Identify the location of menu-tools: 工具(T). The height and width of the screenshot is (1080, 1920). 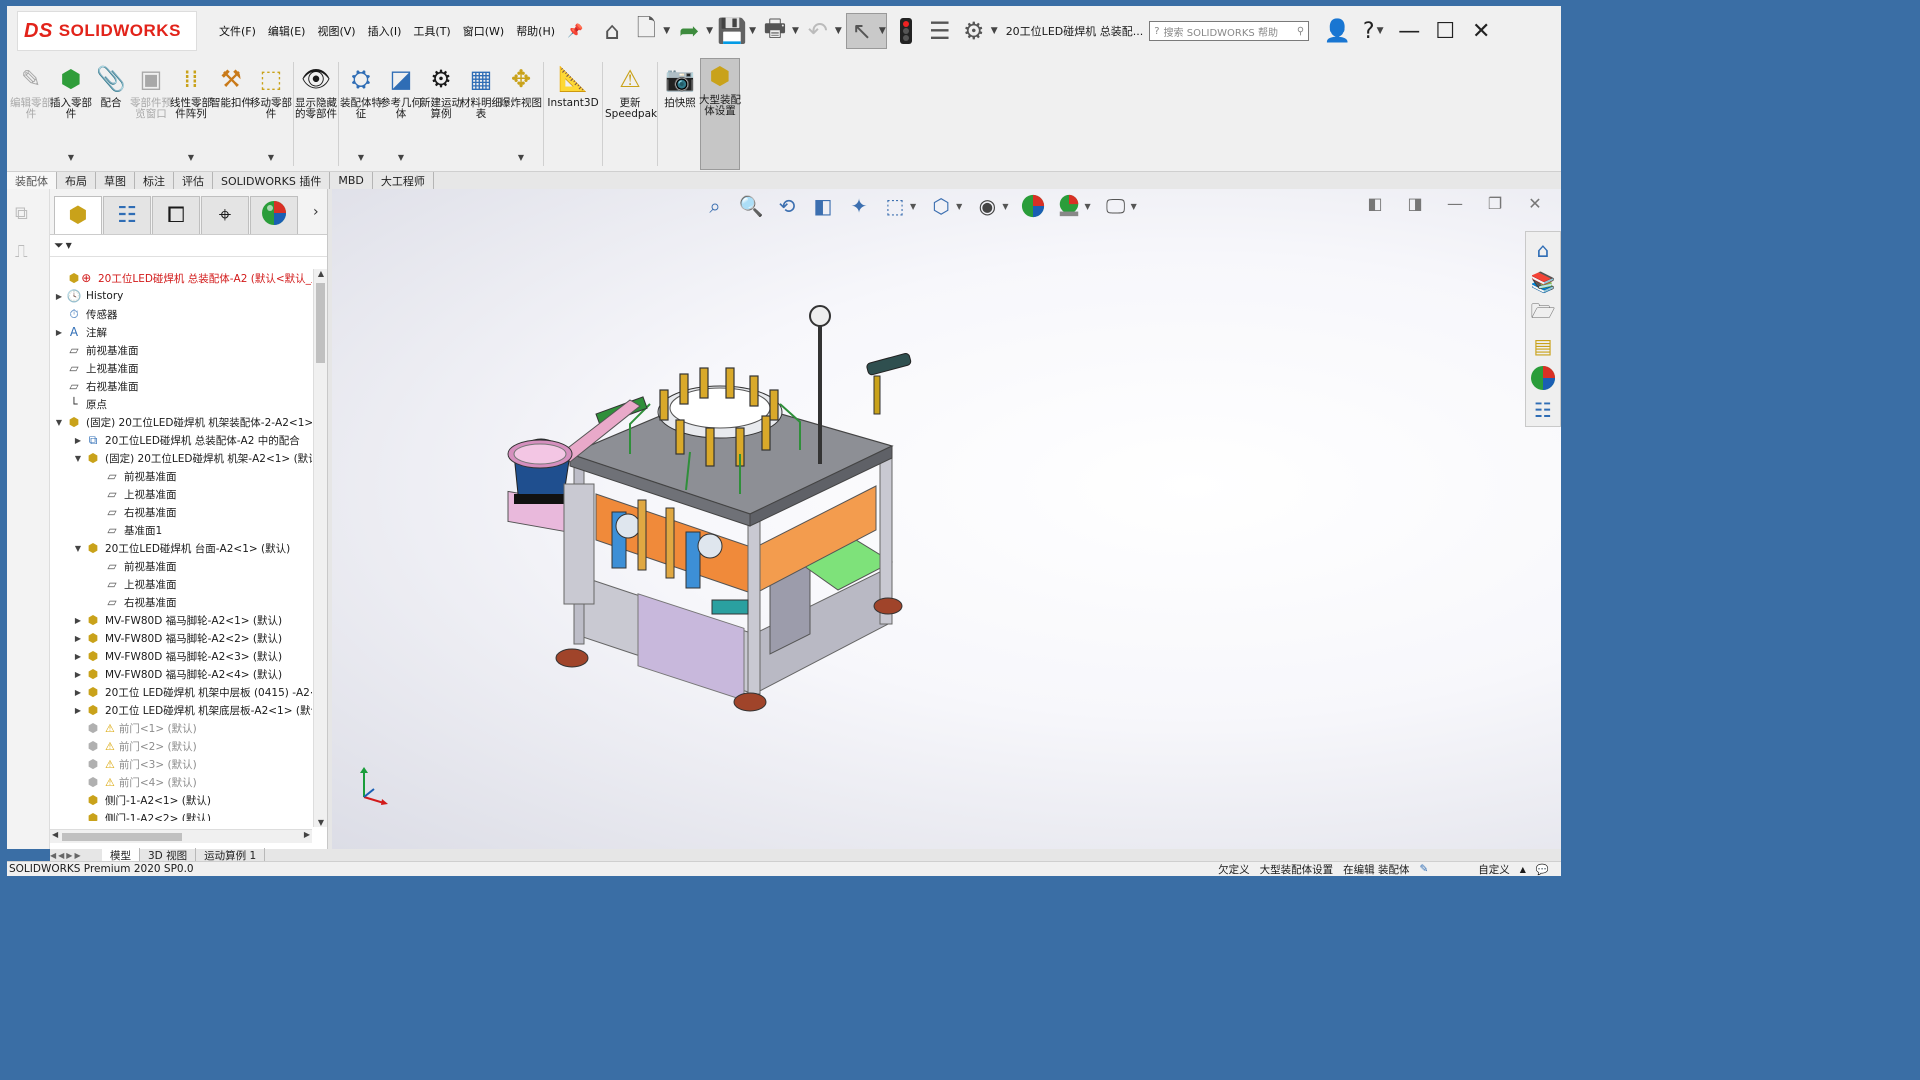
(431, 31).